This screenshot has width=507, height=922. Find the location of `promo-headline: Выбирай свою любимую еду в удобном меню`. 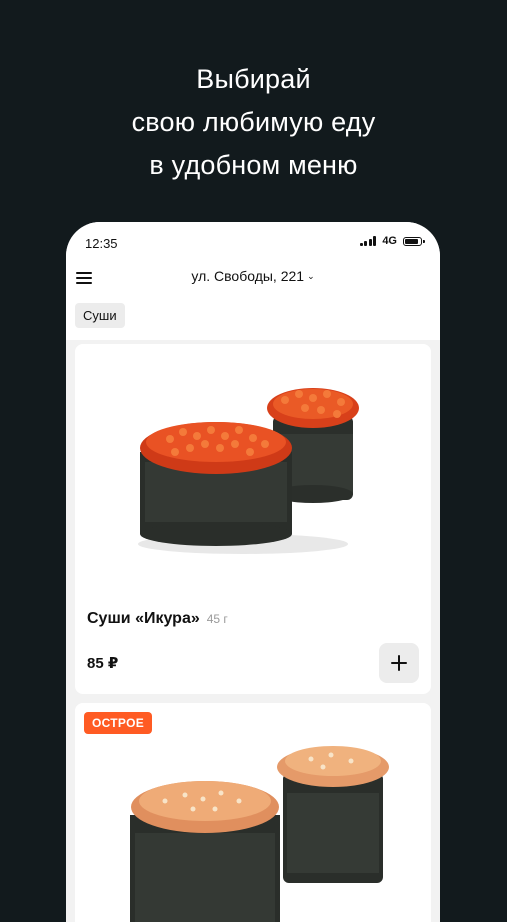

promo-headline: Выбирай свою любимую еду в удобном меню is located at coordinates (253, 122).